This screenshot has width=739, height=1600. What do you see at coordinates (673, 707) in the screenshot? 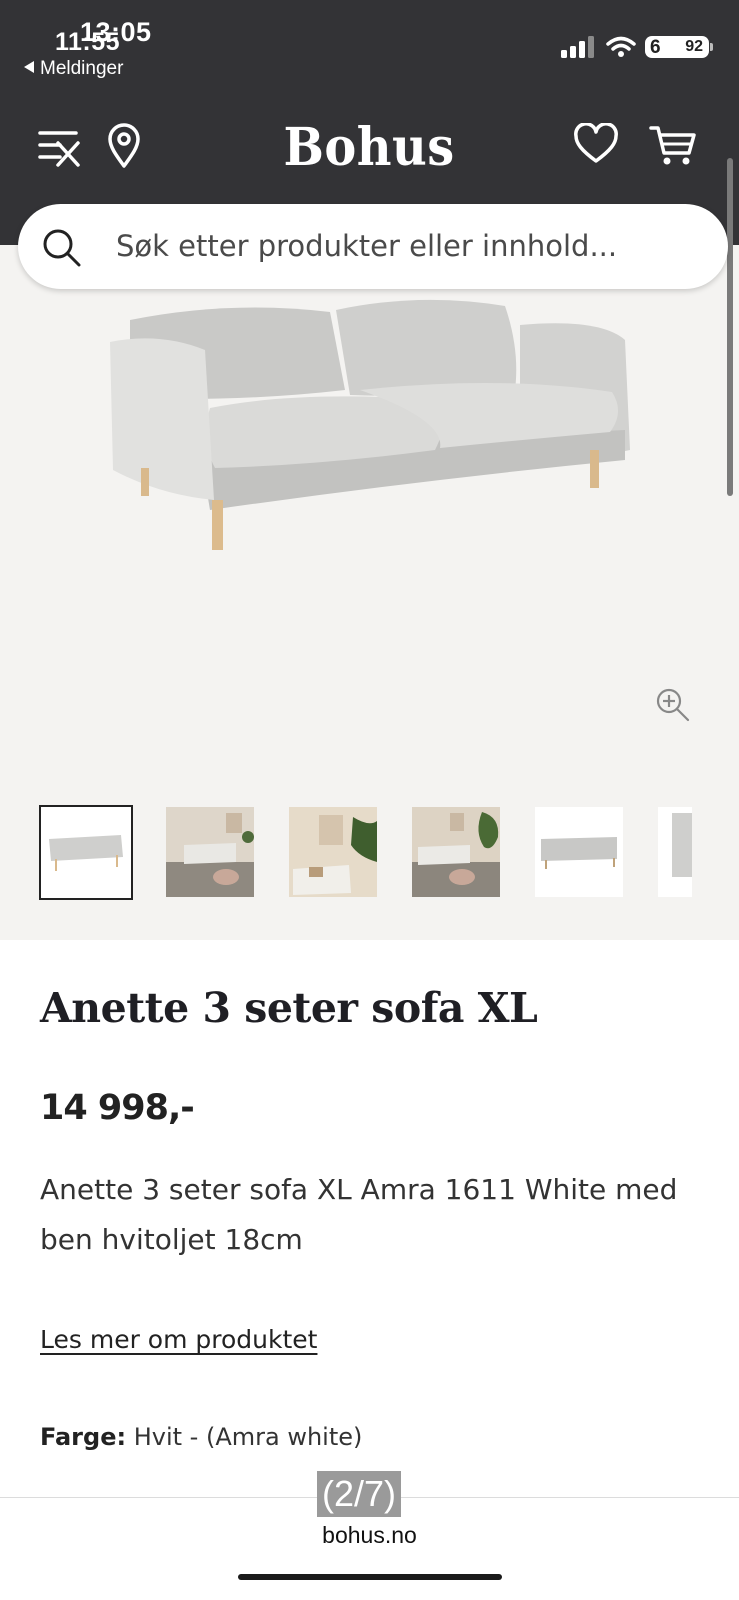
I see `zoom-in-icon` at bounding box center [673, 707].